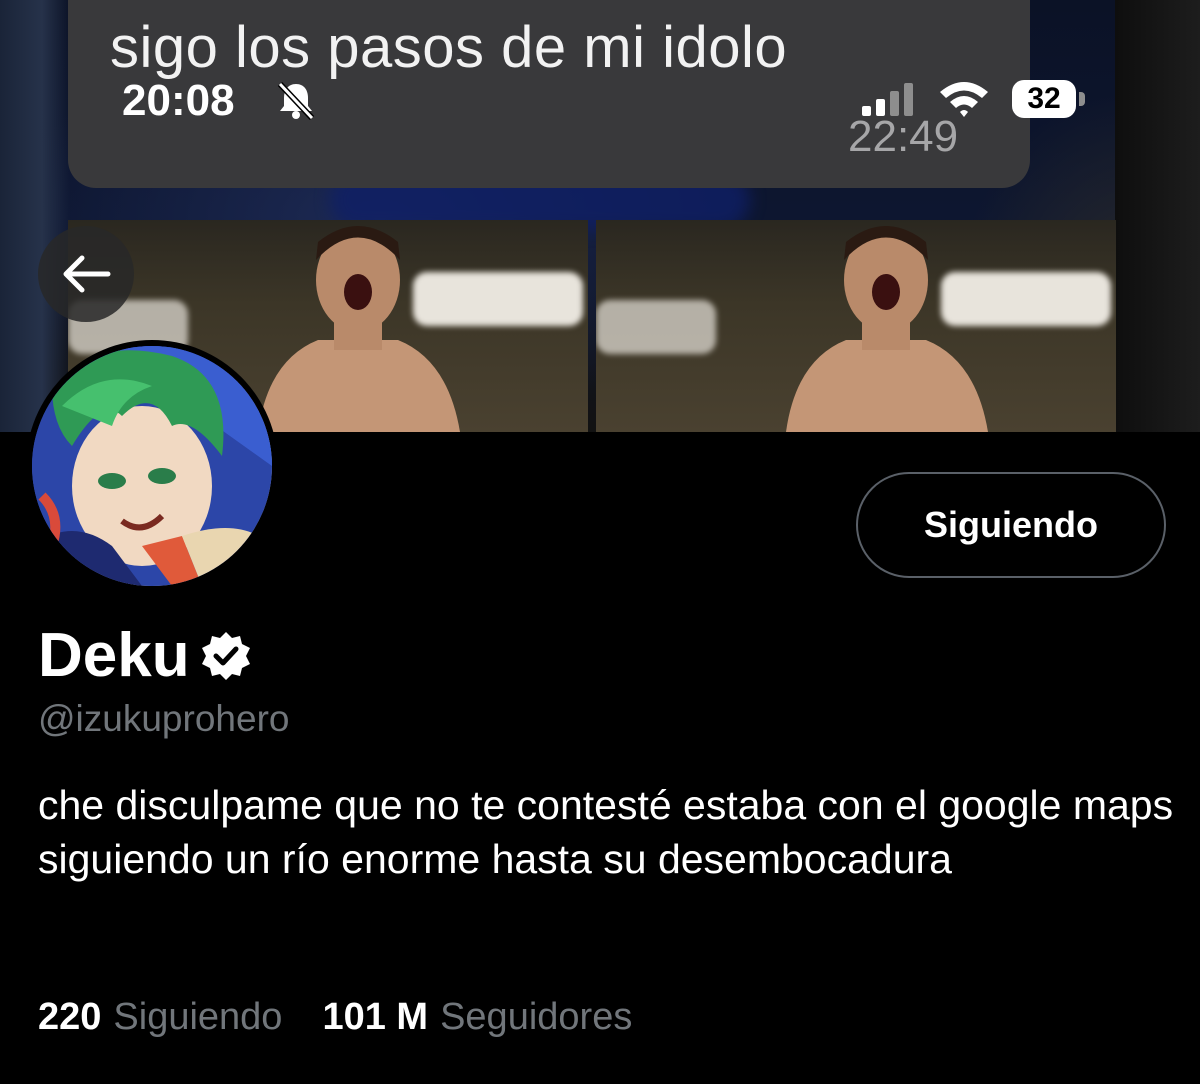 The width and height of the screenshot is (1200, 1084). I want to click on following-stat: 220 Siguiendo, so click(160, 1017).